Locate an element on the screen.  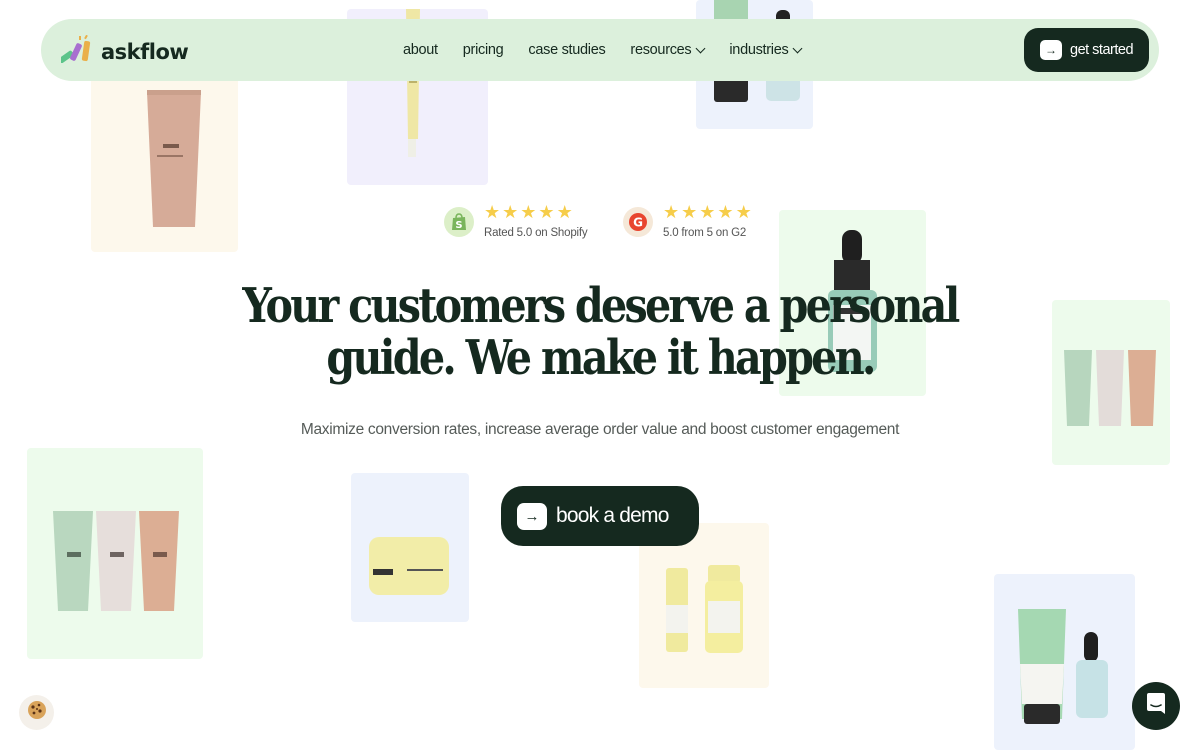
cookie-settings-button is located at coordinates (36, 712).